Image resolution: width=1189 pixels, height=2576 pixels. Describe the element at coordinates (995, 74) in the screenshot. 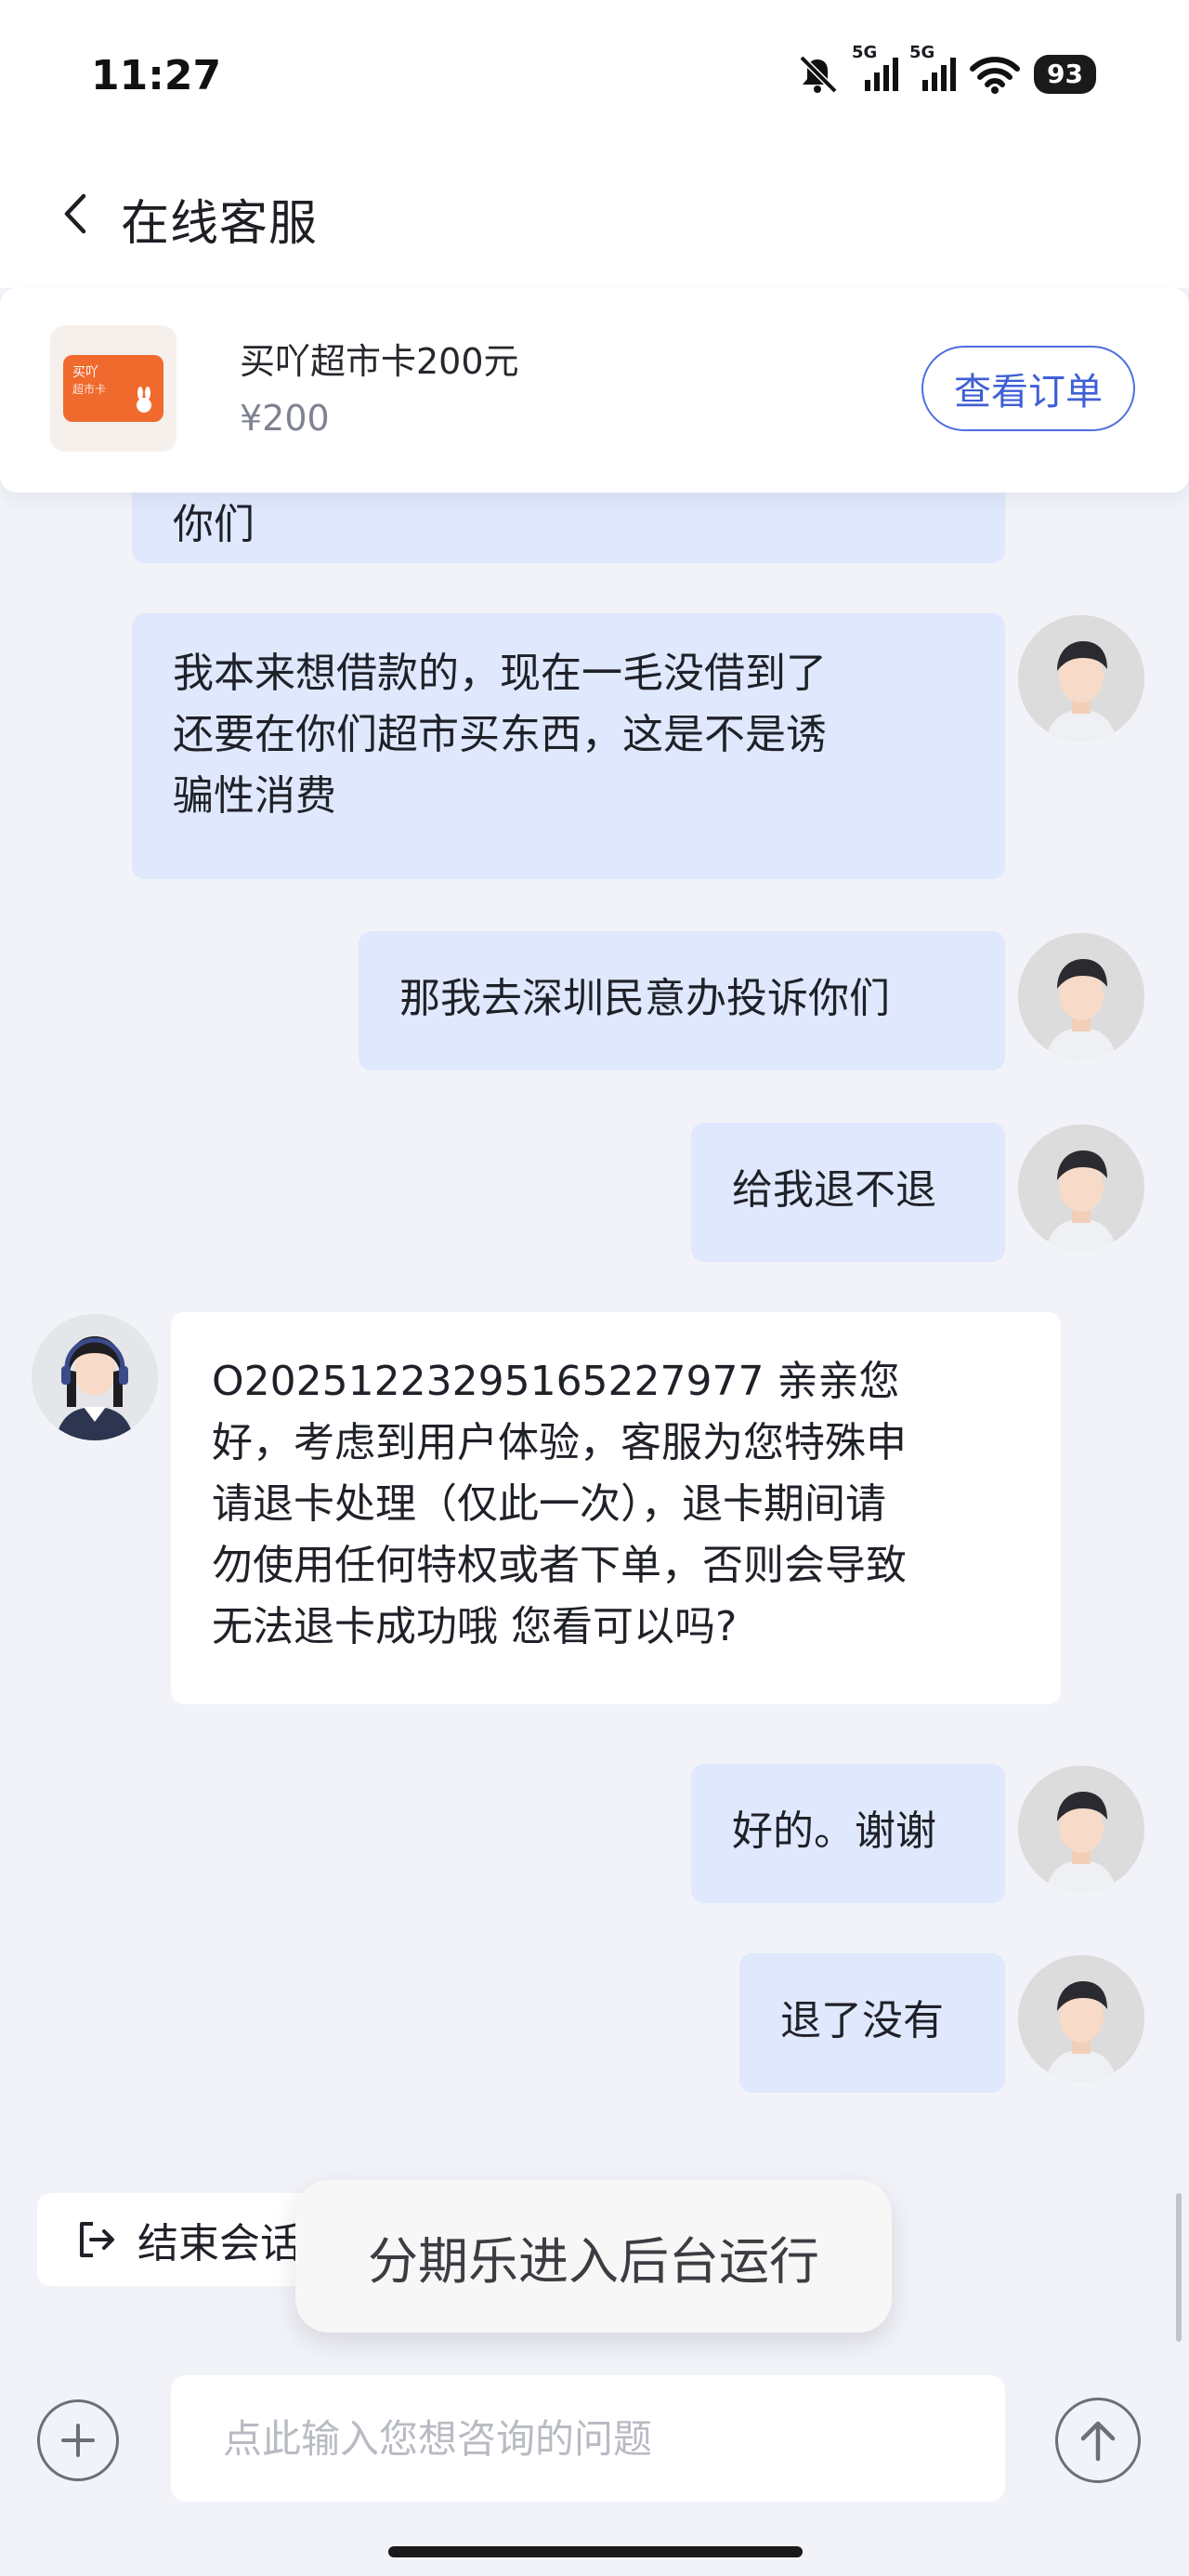

I see `wifi-icon` at that location.